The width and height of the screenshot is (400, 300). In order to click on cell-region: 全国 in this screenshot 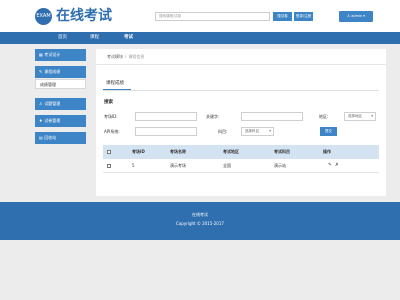, I will do `click(227, 165)`.